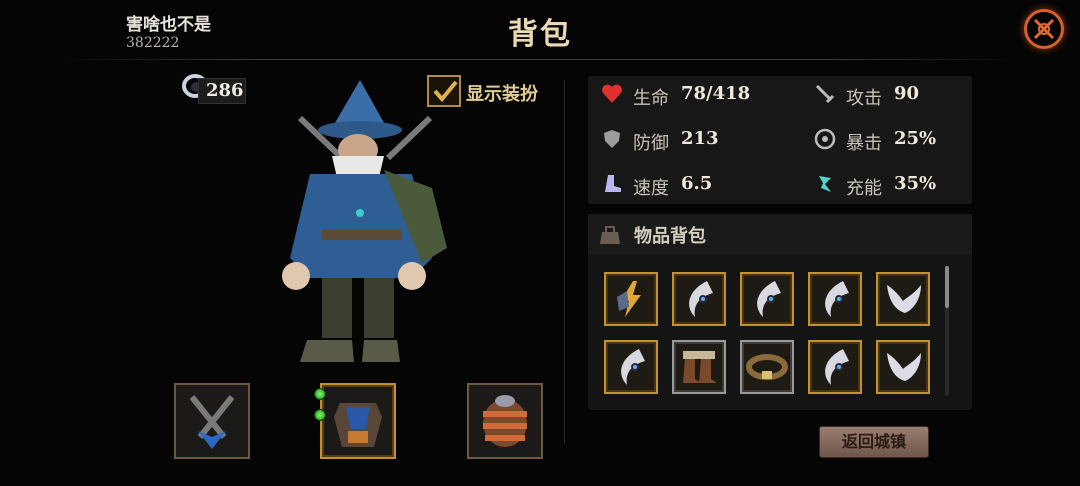 This screenshot has height=486, width=1080. I want to click on helmet-icon, so click(505, 421).